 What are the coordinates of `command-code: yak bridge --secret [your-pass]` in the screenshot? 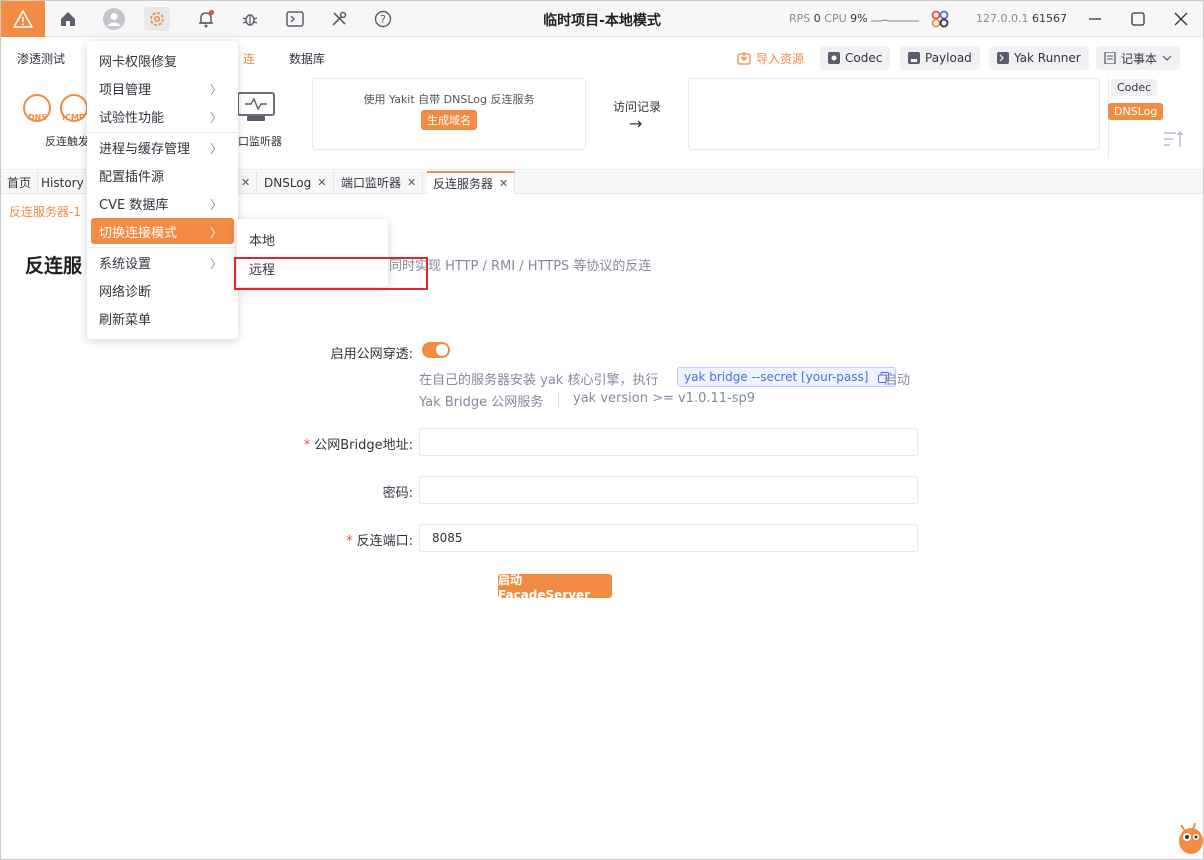 It's located at (787, 377).